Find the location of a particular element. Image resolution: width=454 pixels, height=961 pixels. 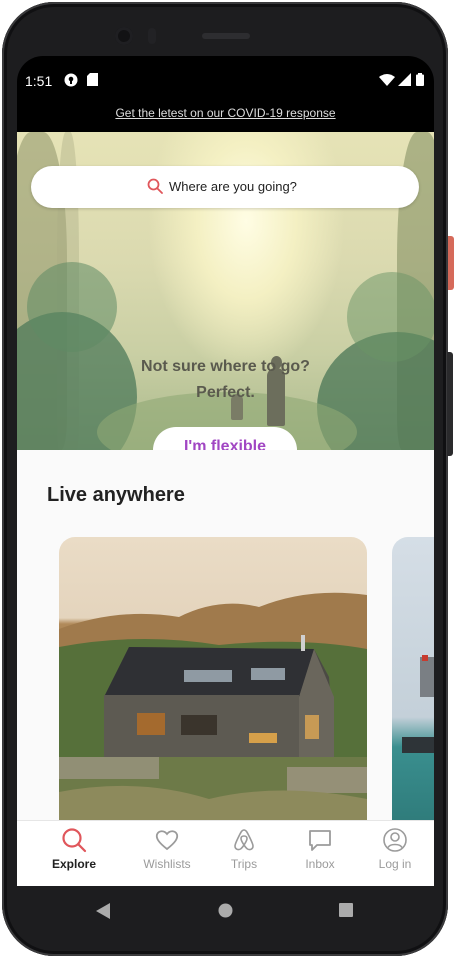

message-icon is located at coordinates (320, 840).